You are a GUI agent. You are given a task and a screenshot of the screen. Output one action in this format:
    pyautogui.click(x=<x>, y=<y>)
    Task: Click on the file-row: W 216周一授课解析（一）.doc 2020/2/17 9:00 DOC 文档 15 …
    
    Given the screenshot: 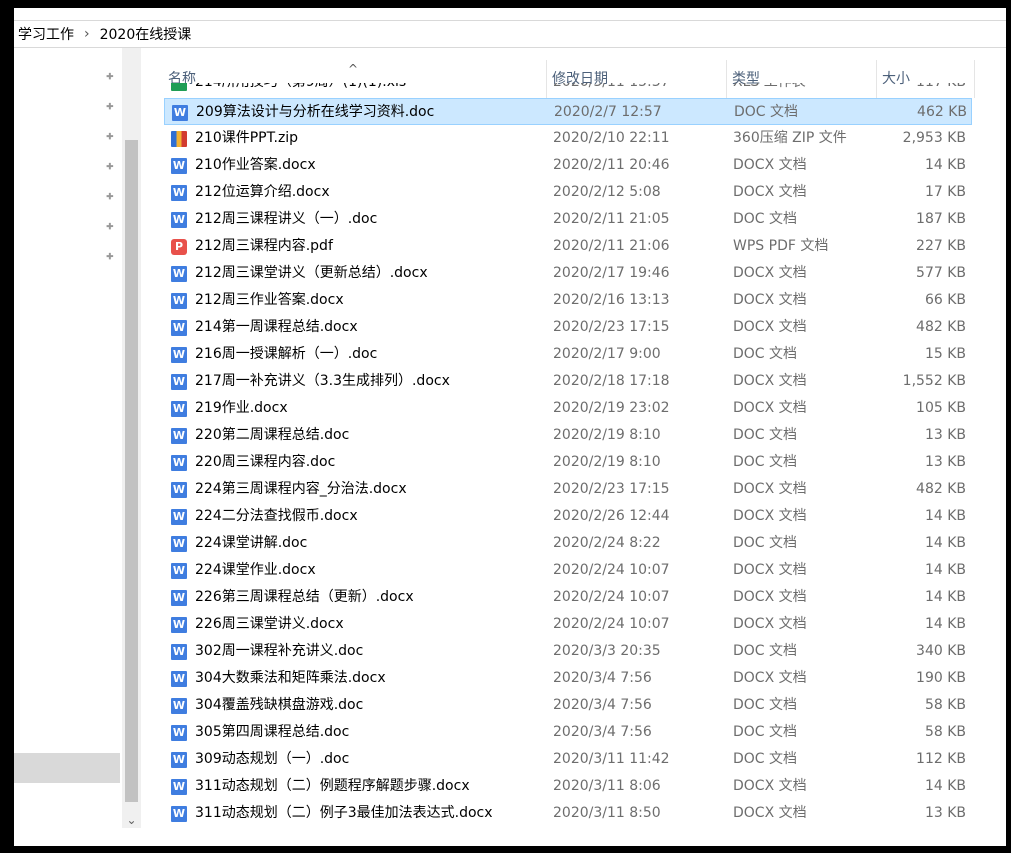 What is the action you would take?
    pyautogui.click(x=568, y=354)
    